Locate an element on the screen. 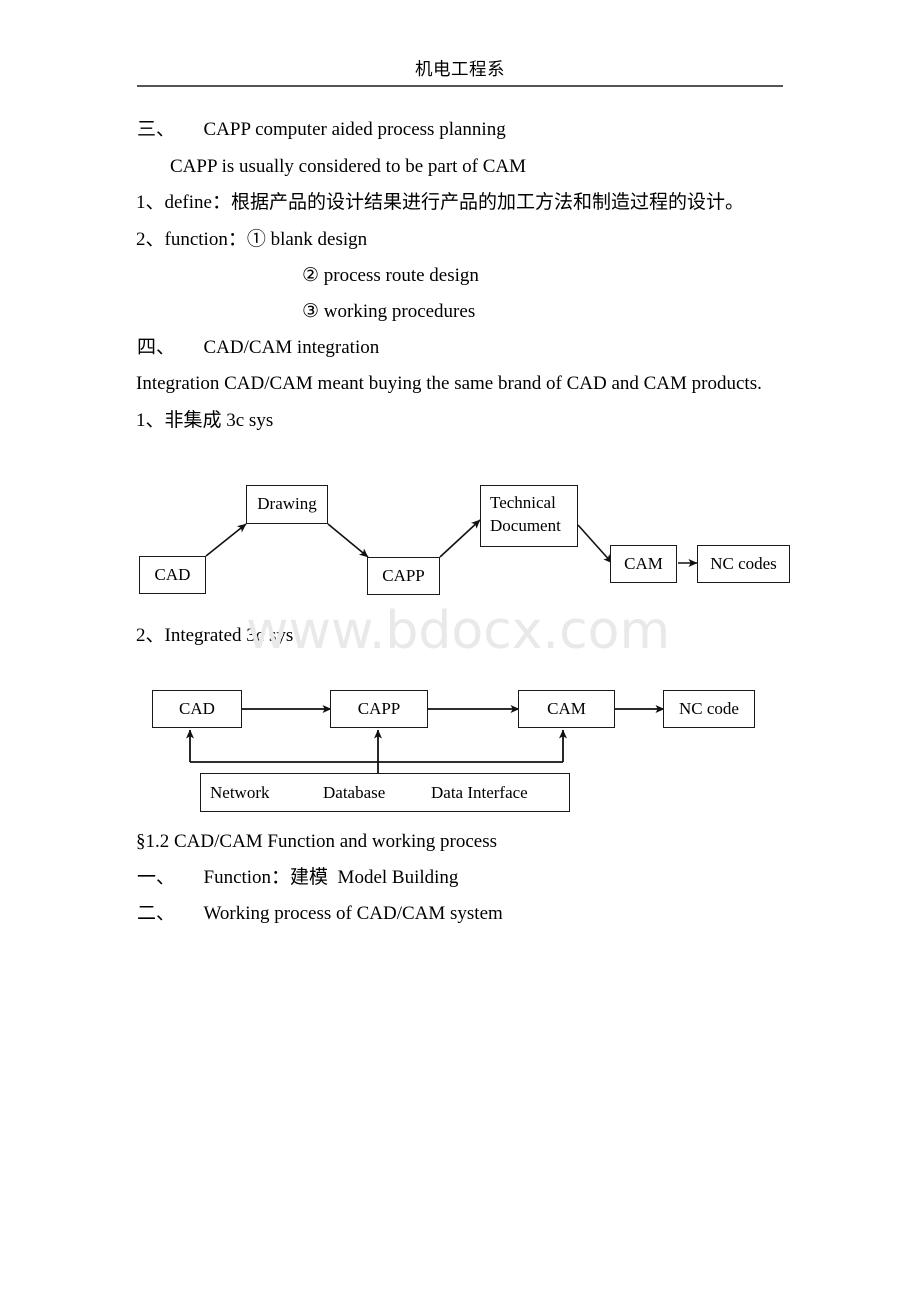  diagram2-node-nc-code: NC code is located at coordinates (709, 709).